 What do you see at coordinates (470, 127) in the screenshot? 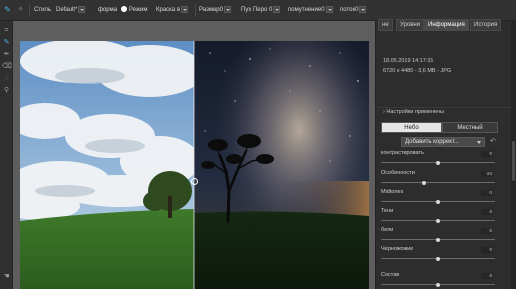
I see `local-mask-button: Местный` at bounding box center [470, 127].